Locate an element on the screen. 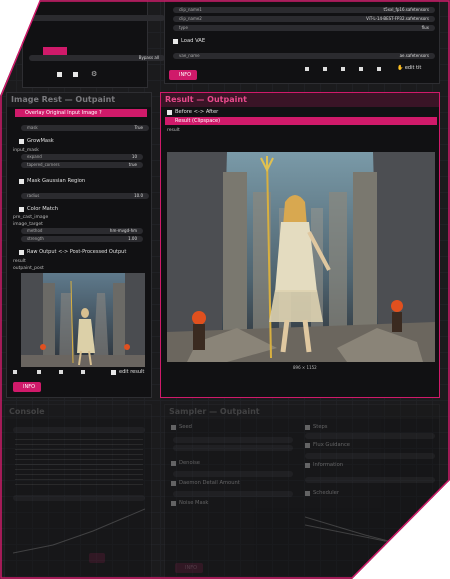  guidance-toggle is located at coordinates (307, 445).